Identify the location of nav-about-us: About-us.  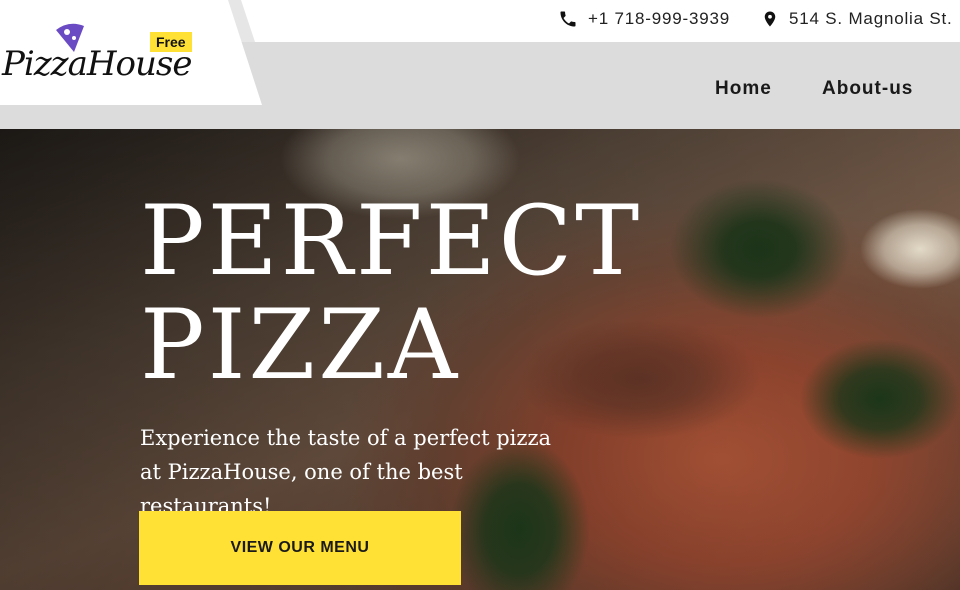
(867, 89).